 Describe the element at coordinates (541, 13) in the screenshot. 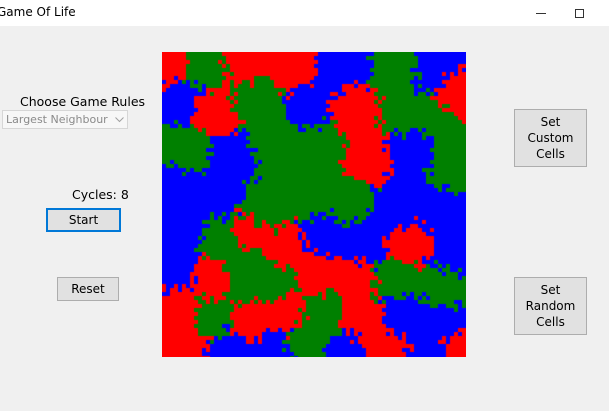

I see `minimize-icon` at that location.